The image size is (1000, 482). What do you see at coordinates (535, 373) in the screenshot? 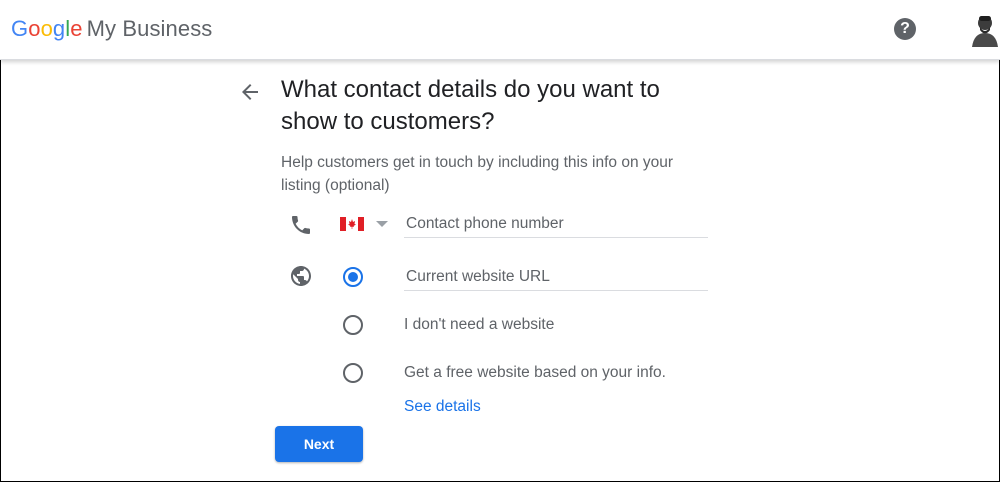
I see `free-website-label: Get a free website based on your info.` at bounding box center [535, 373].